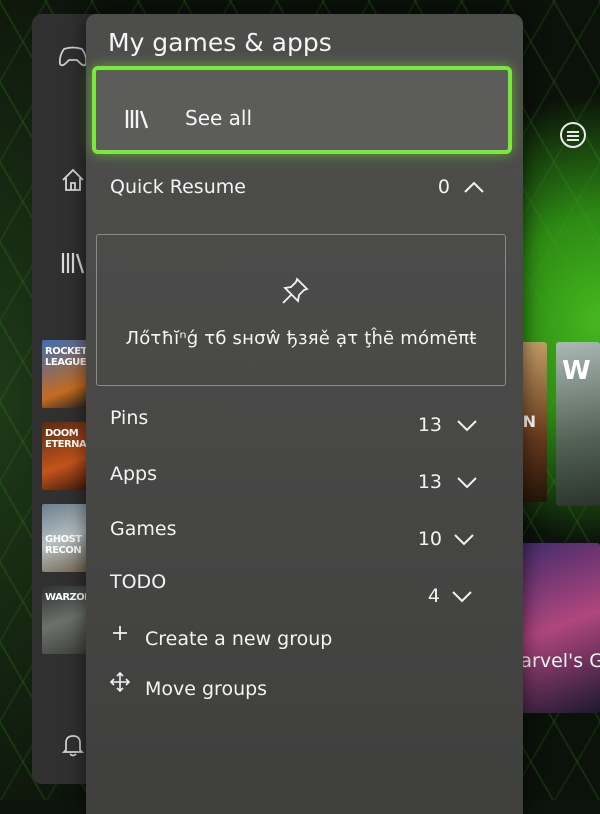 The height and width of the screenshot is (814, 600). What do you see at coordinates (429, 539) in the screenshot?
I see `group-games-count: 10` at bounding box center [429, 539].